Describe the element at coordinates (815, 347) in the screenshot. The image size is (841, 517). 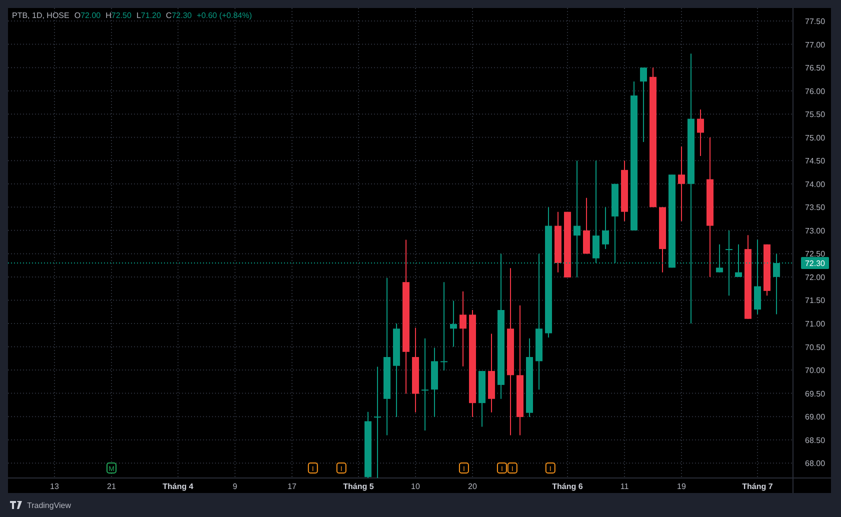
I see `price-axis-label: 70.50` at that location.